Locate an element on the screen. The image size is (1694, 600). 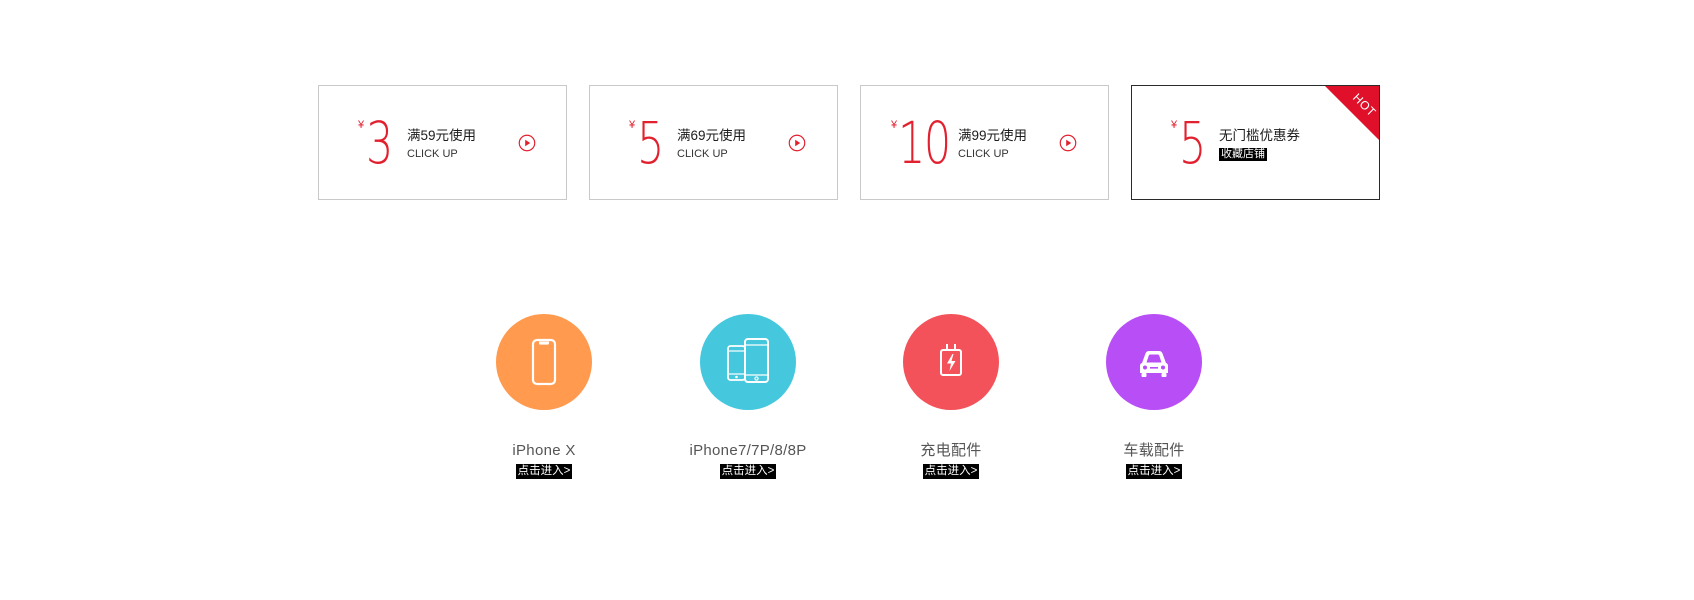
coupon-card-no-threshold: ¥ 5 无门槛优惠券 收藏店铺 HOT is located at coordinates (1255, 142).